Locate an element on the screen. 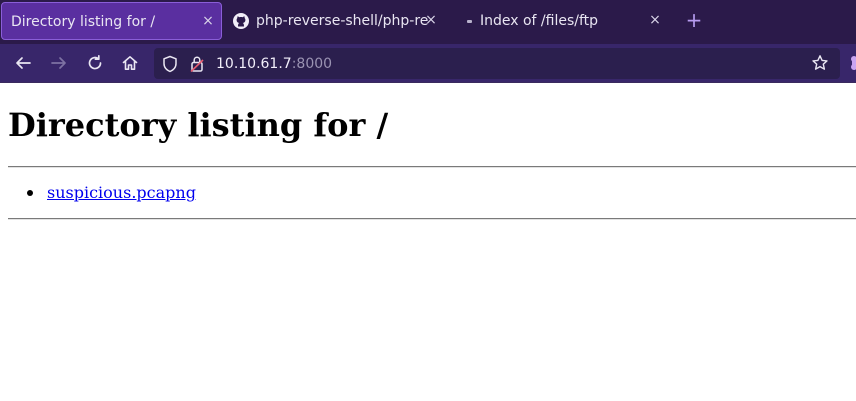  page-dot-icon is located at coordinates (469, 21).